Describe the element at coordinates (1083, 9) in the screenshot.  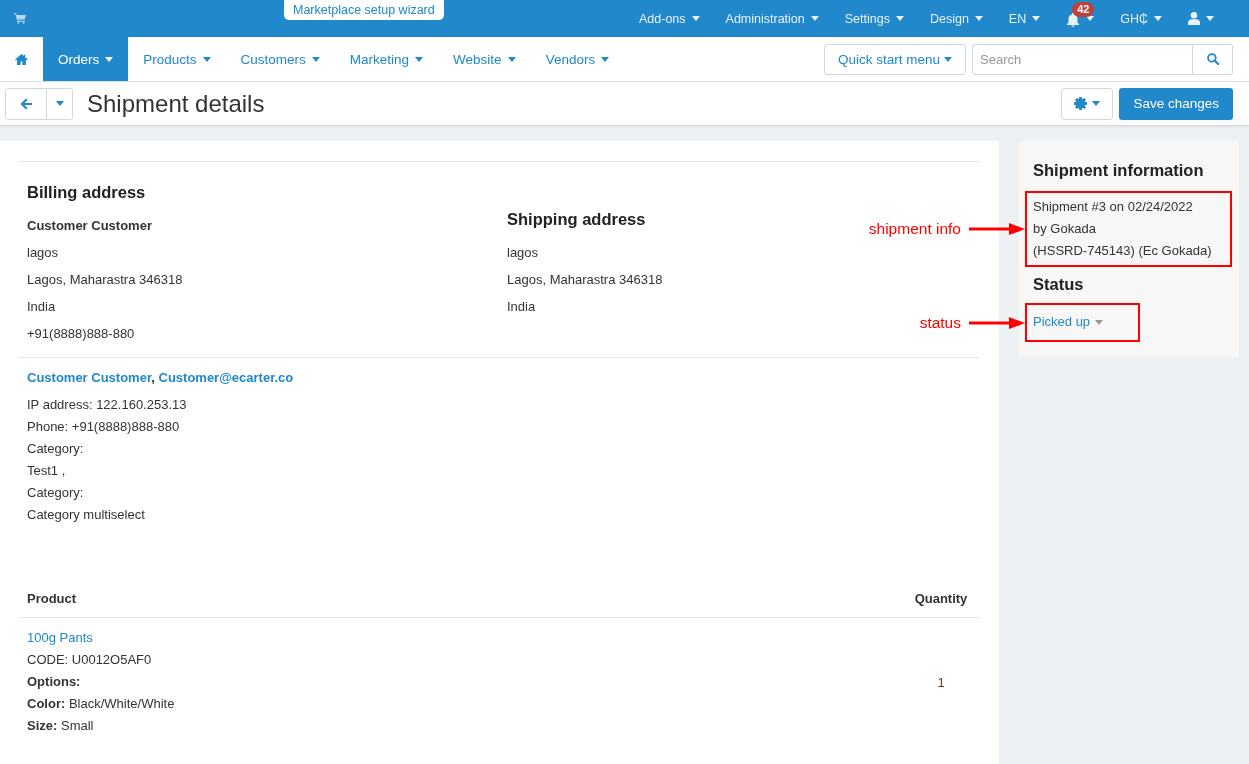
I see `notification-count: 42` at that location.